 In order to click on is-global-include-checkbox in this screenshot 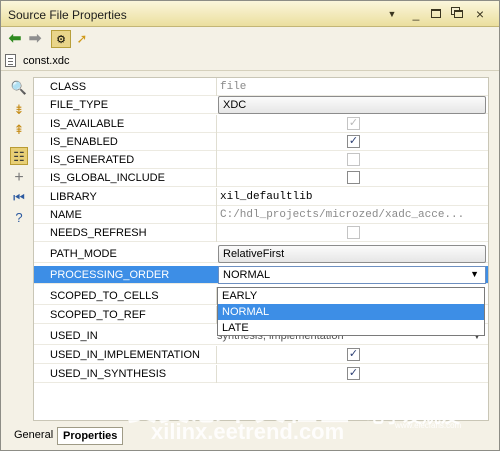, I will do `click(353, 177)`.